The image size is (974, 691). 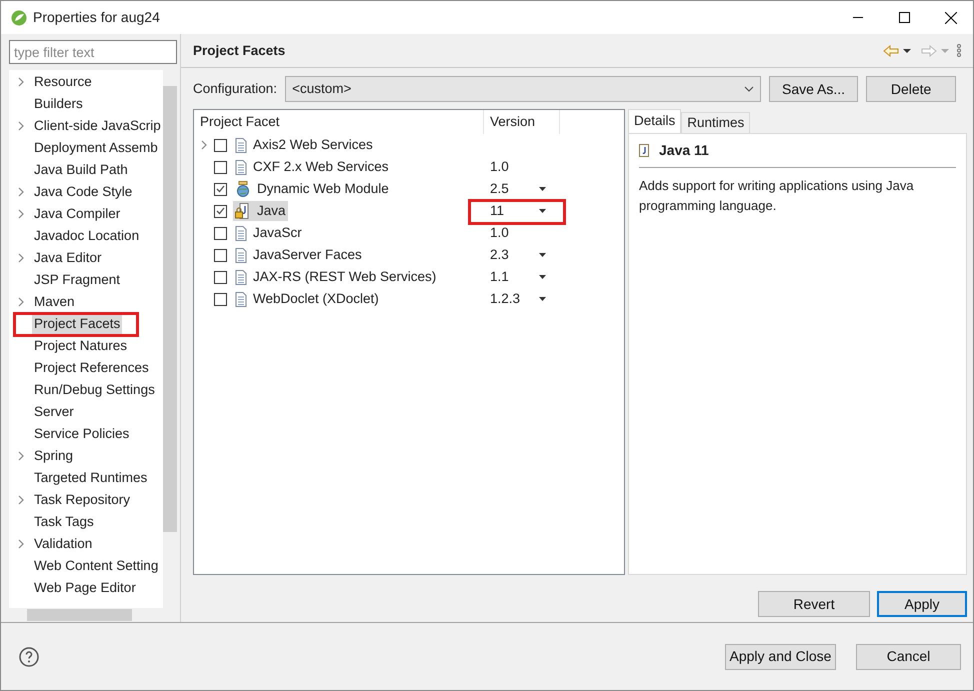 What do you see at coordinates (63, 82) in the screenshot?
I see `sidebar-item: Resource` at bounding box center [63, 82].